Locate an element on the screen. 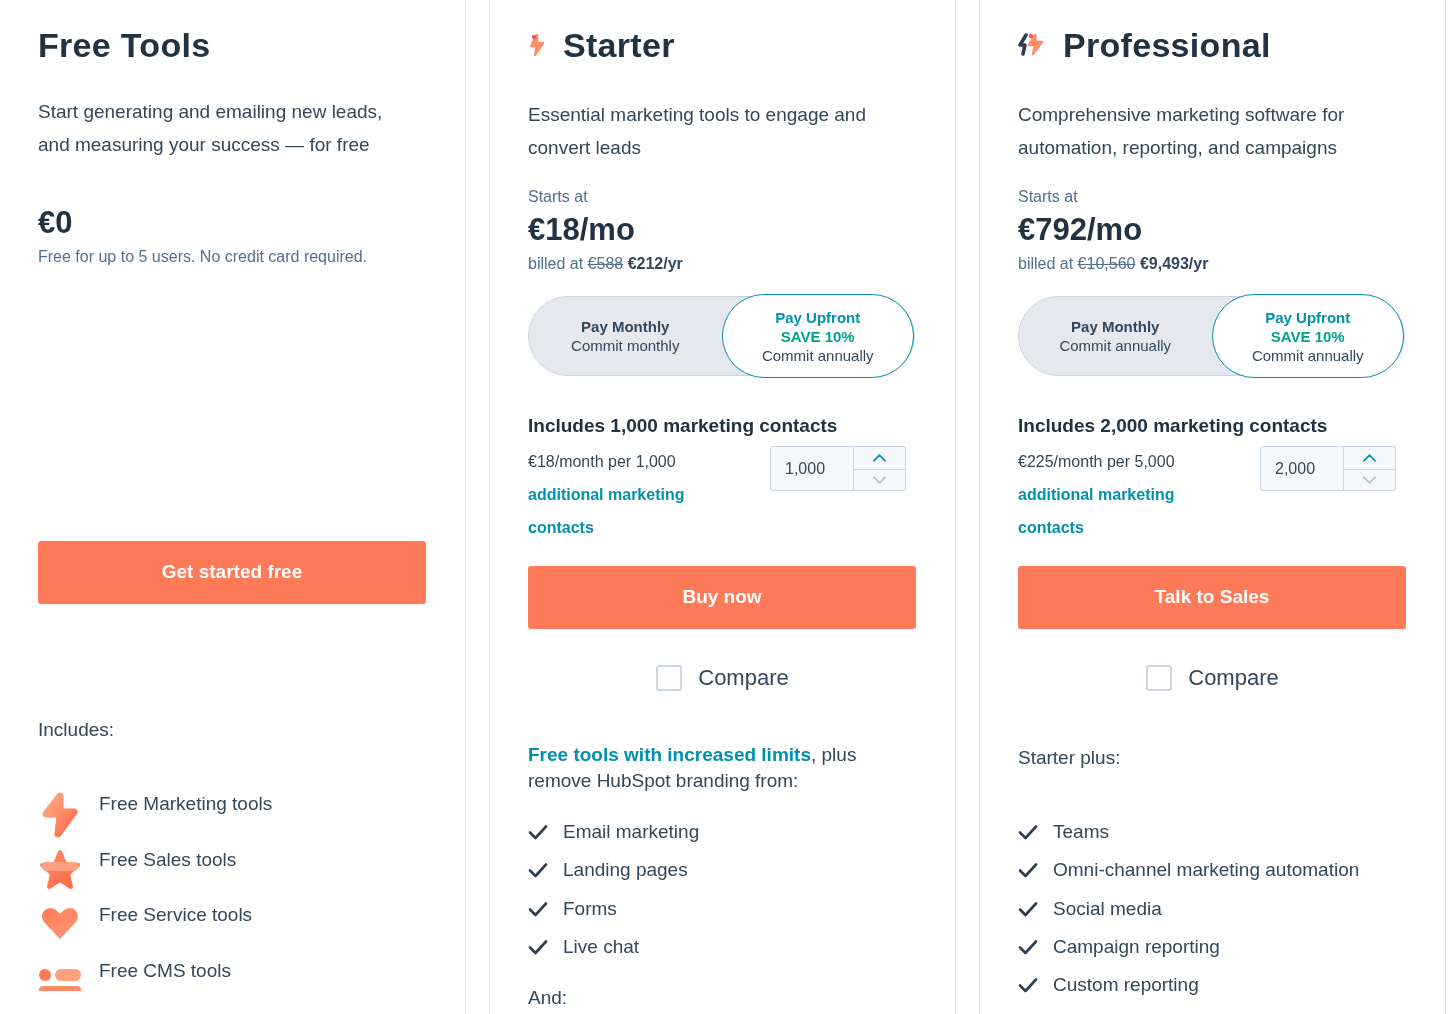  features-intro: Free tools with increased limits, plus remove HubSpot branding from: is located at coordinates (693, 768).